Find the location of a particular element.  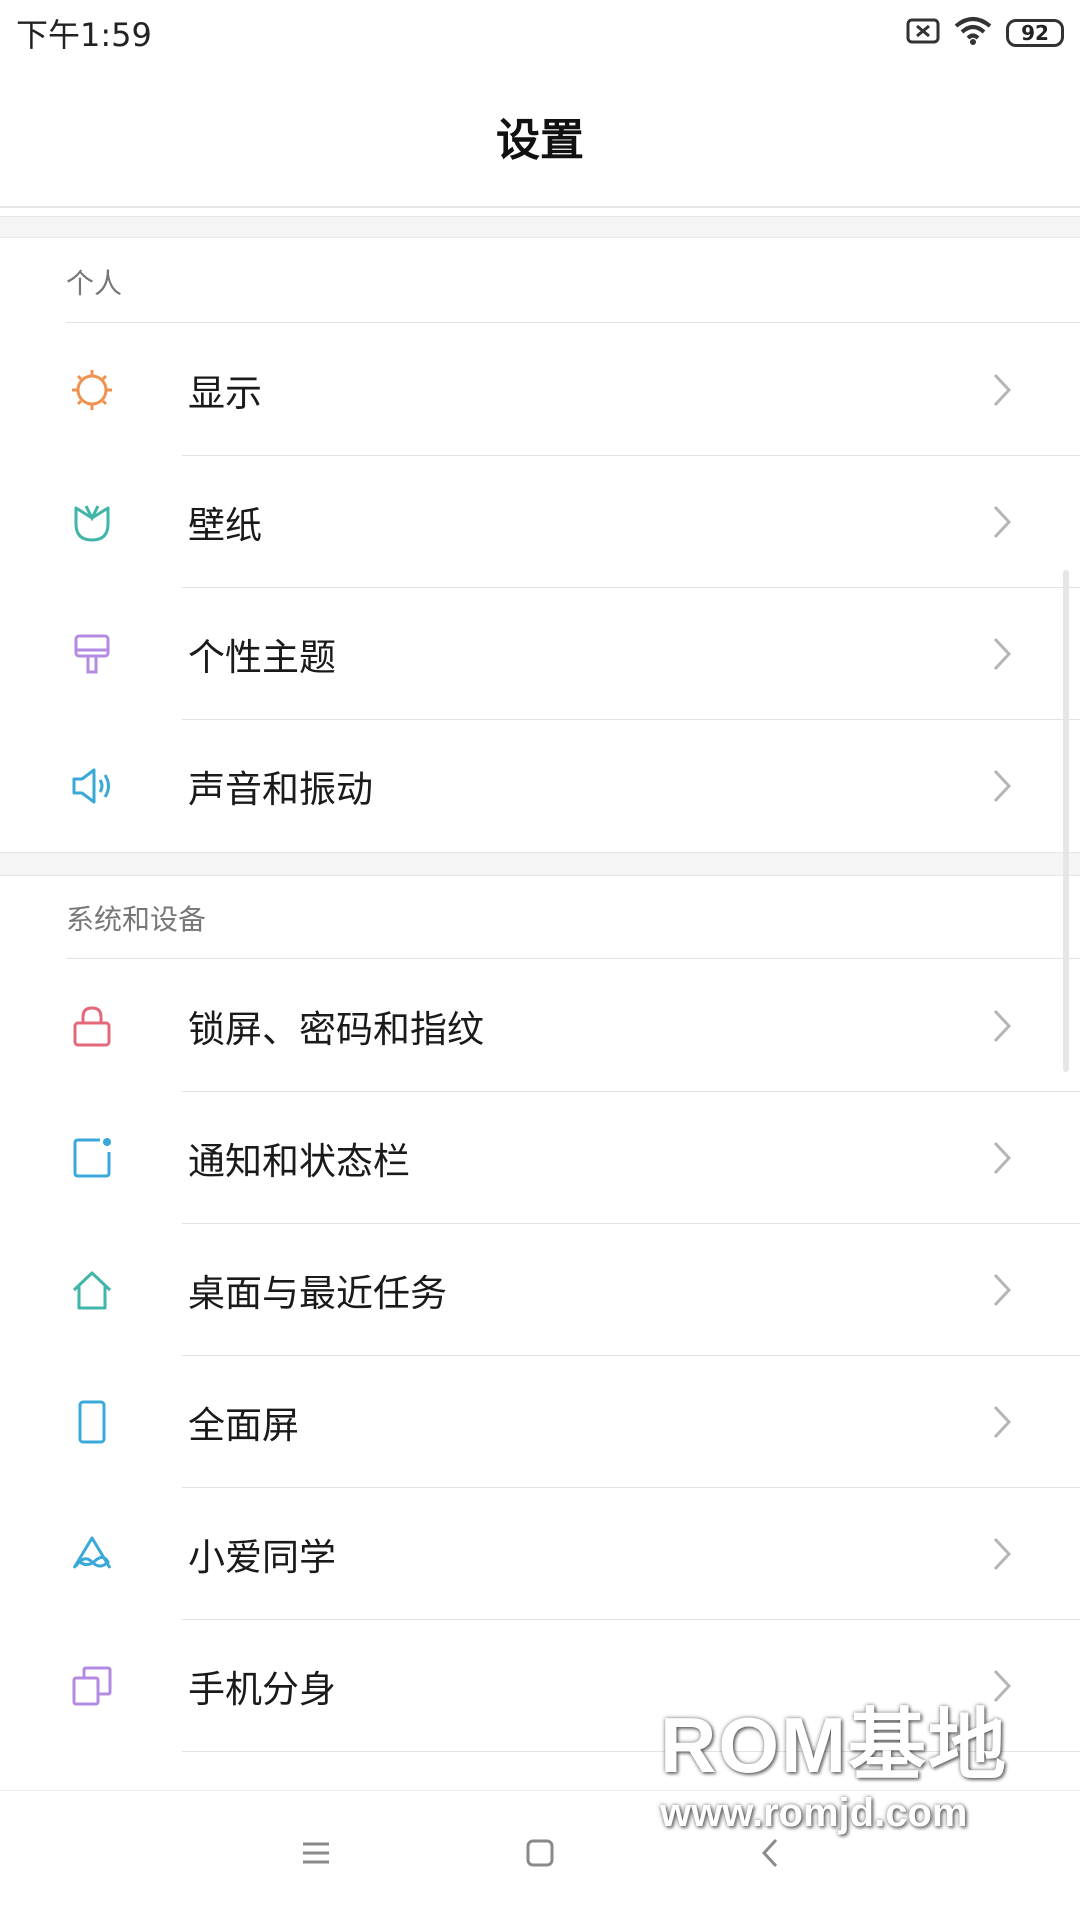

sim-missing-icon is located at coordinates (923, 33).